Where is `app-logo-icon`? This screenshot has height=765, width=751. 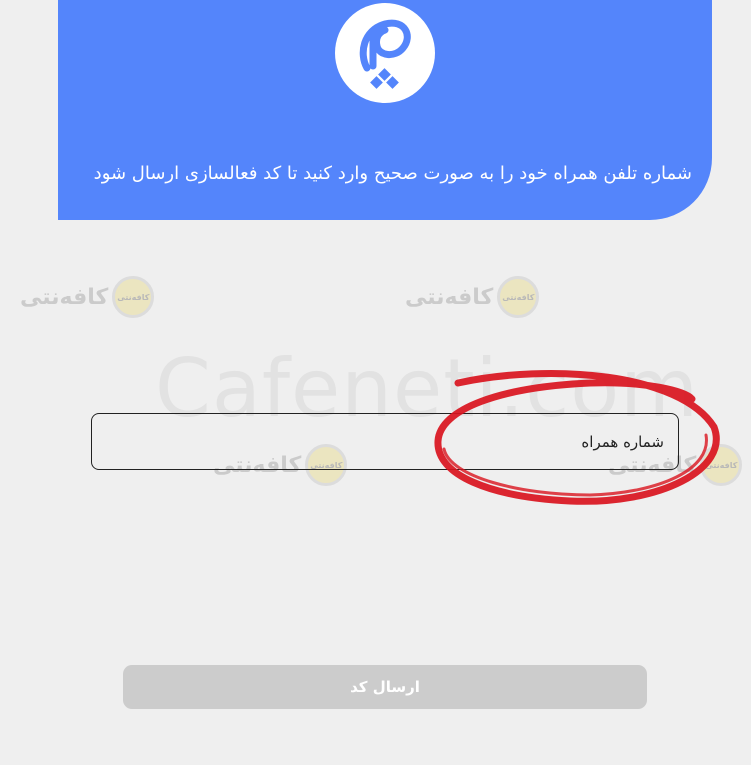 app-logo-icon is located at coordinates (385, 53).